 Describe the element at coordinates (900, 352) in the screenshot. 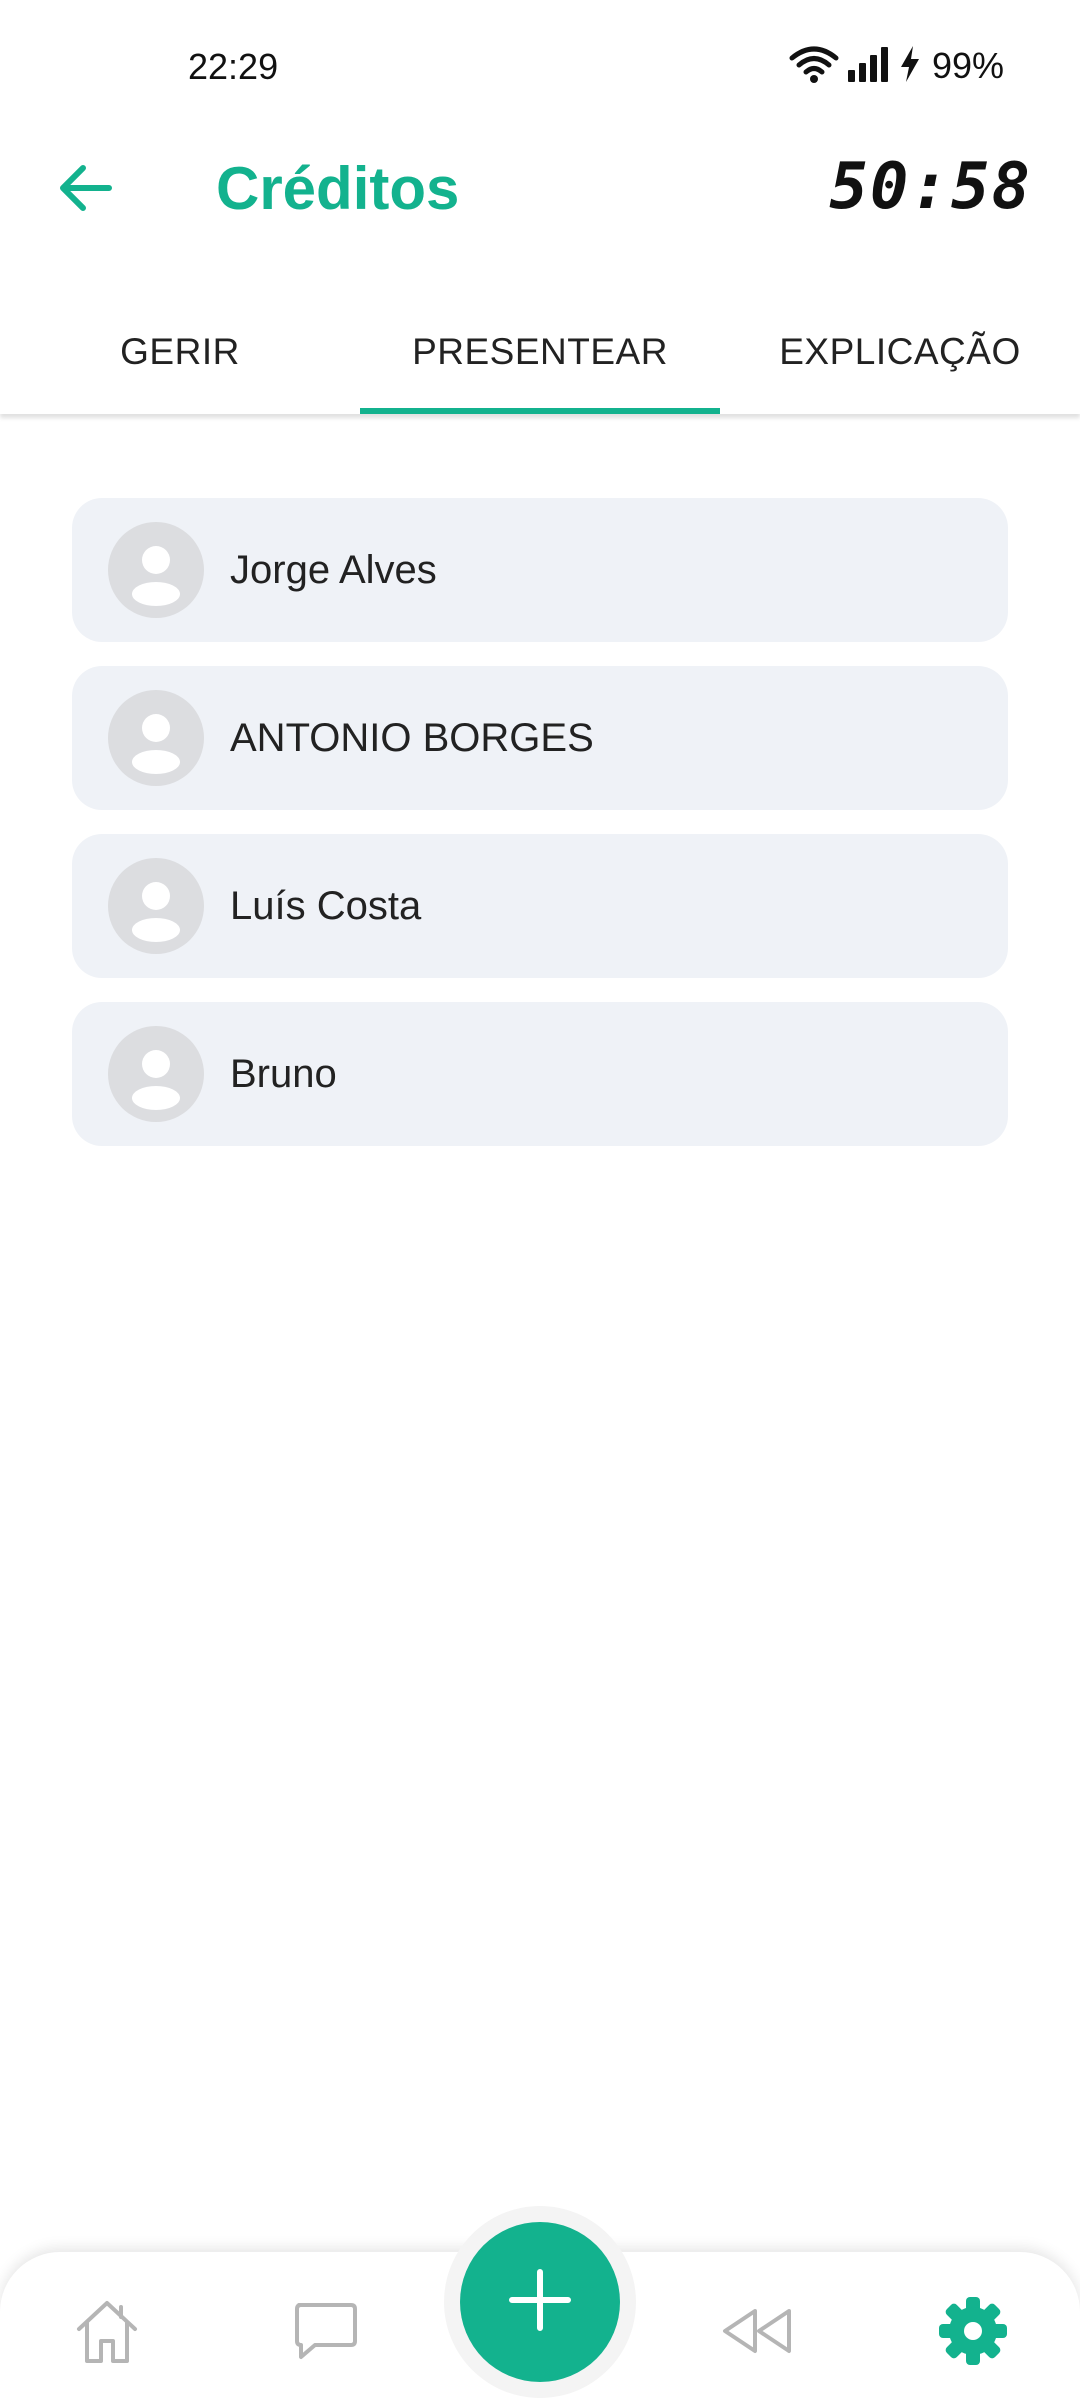

I see `tab-explicacao: EXPLICAÇÃO` at that location.